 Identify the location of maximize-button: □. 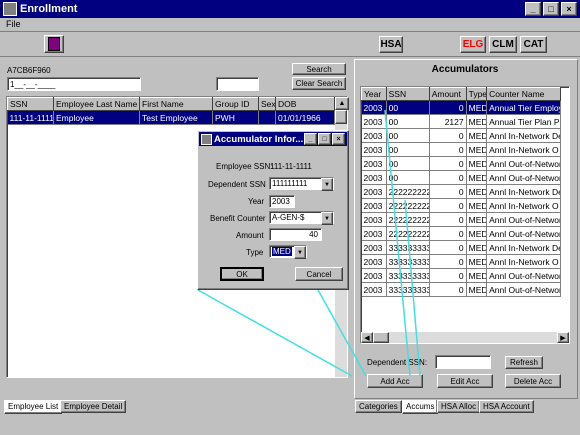
(551, 9).